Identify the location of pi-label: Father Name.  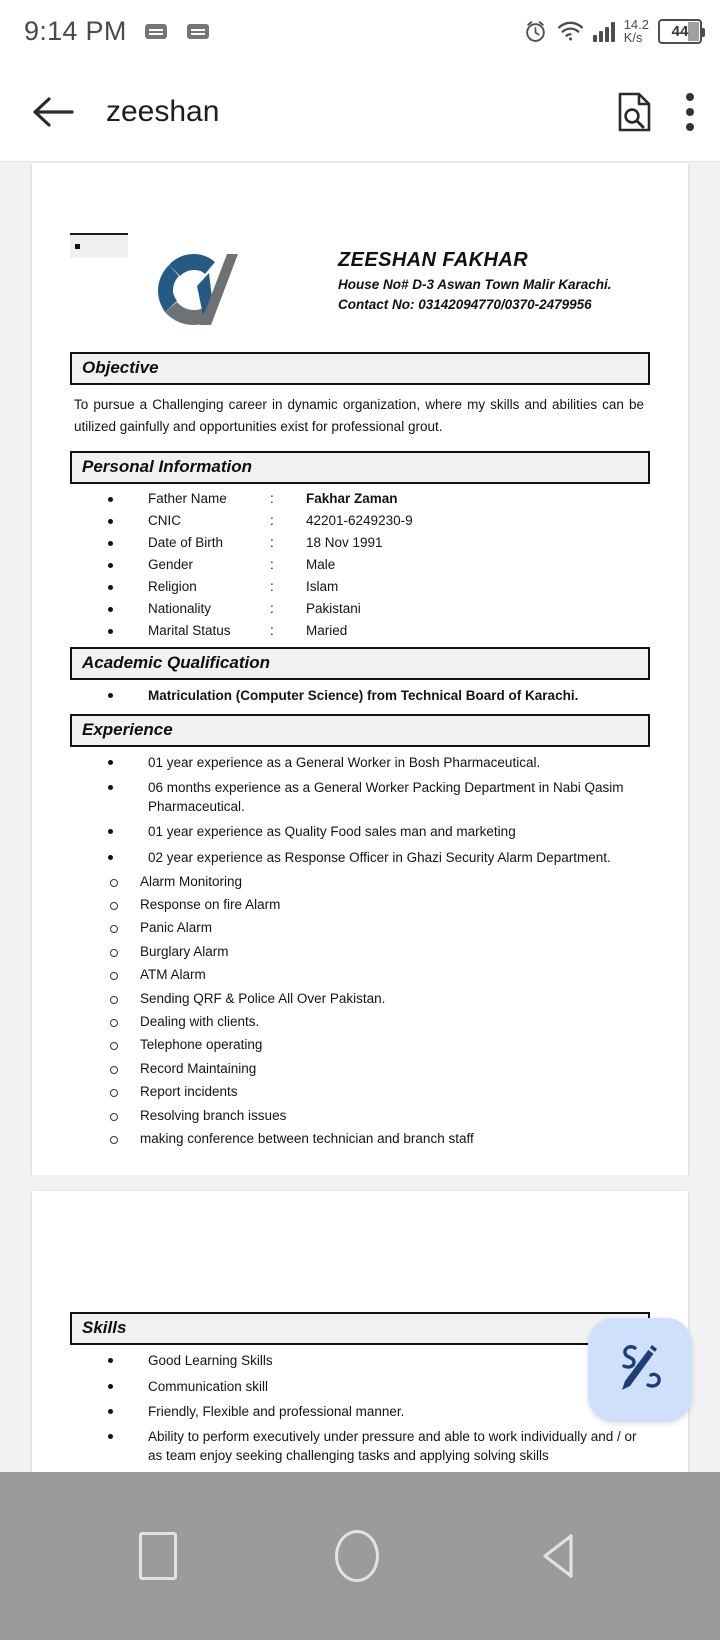
(187, 498).